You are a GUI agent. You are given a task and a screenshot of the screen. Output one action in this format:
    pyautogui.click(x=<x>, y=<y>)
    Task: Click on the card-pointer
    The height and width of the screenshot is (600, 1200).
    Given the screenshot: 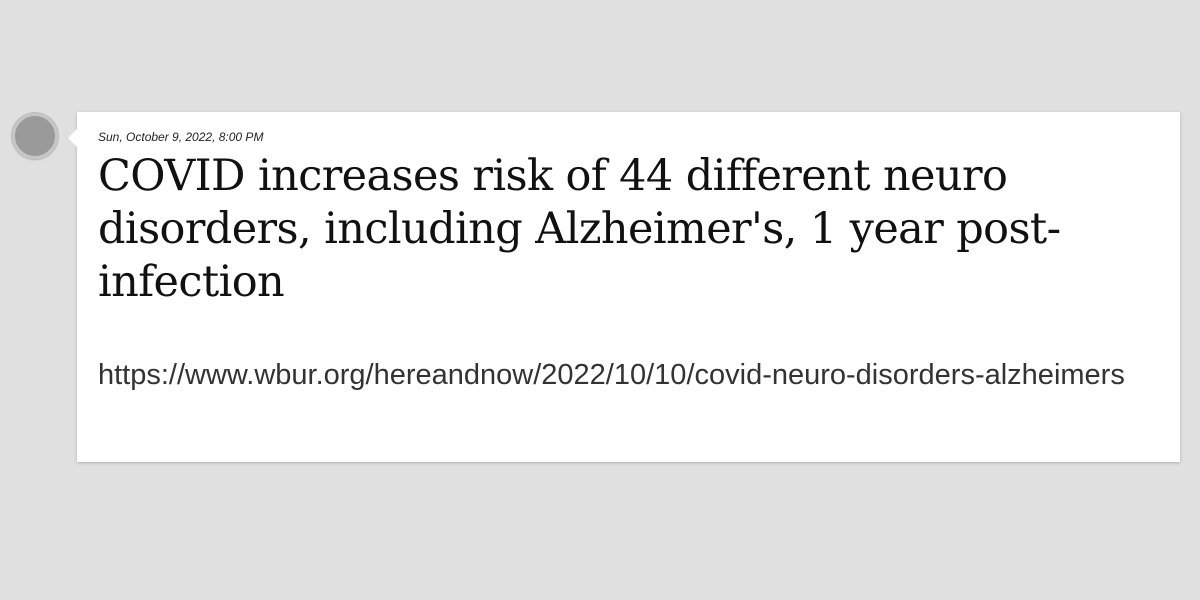 What is the action you would take?
    pyautogui.click(x=73, y=138)
    